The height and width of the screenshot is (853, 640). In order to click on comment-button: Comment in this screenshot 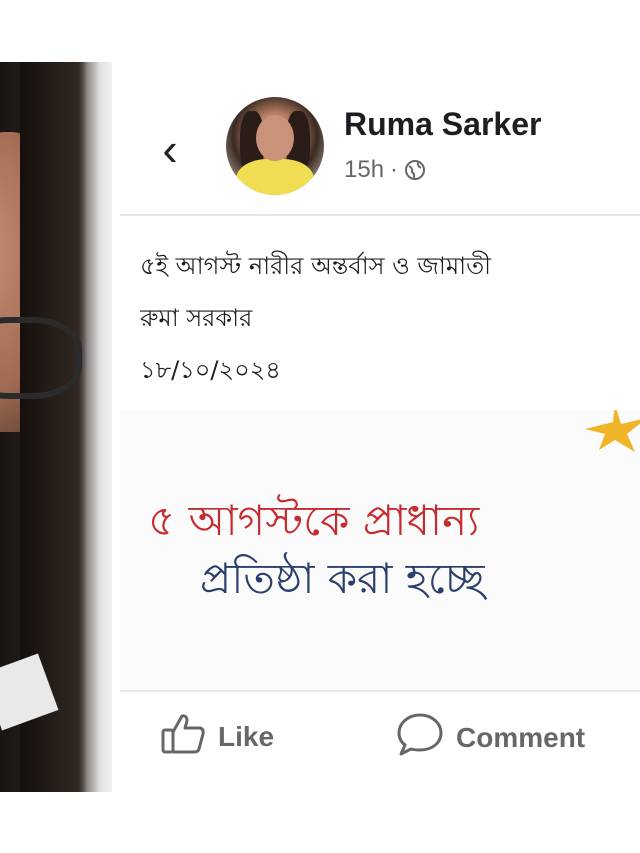, I will do `click(490, 737)`.